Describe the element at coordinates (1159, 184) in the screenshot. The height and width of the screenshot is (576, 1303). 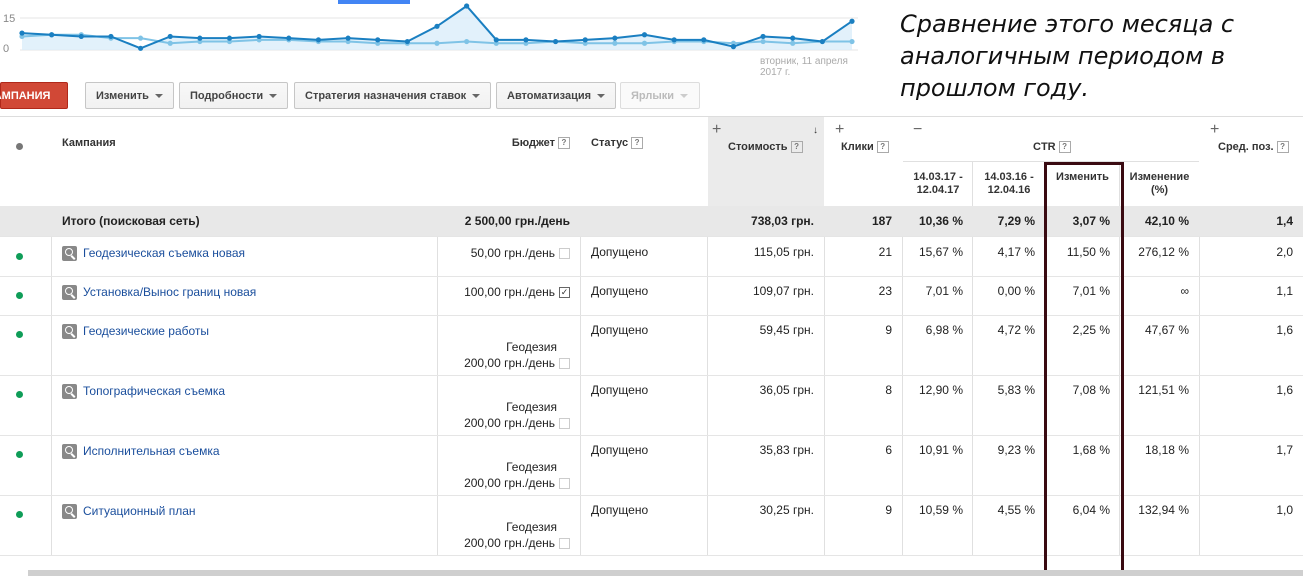
I see `col-ctr-change-pct-header: Изменение (%)` at that location.